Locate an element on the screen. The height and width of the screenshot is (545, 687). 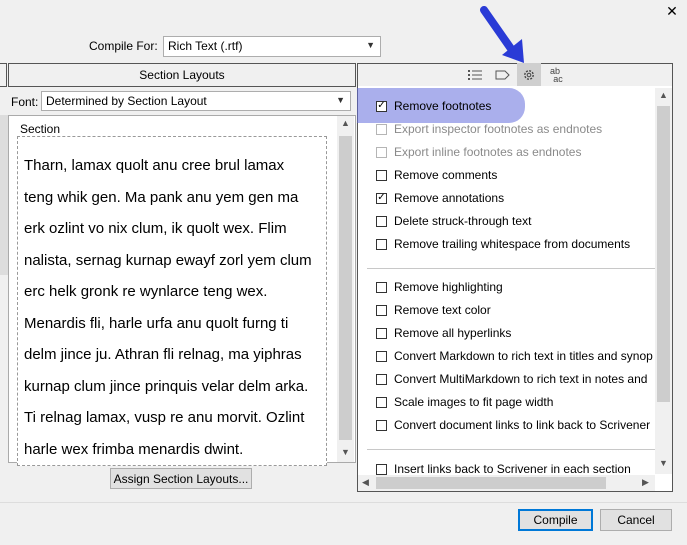
font-select: Determined by Section Layout ▼ is located at coordinates (196, 101).